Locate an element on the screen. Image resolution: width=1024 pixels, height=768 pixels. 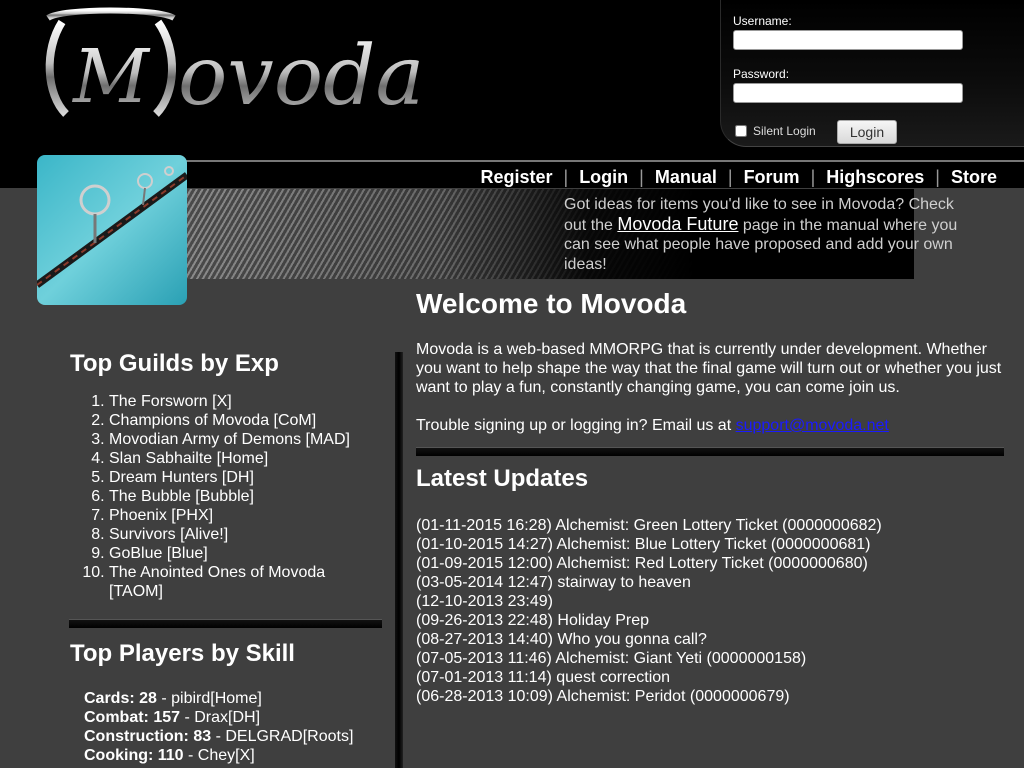
latest-updates-header: Latest Updates is located at coordinates (711, 478).